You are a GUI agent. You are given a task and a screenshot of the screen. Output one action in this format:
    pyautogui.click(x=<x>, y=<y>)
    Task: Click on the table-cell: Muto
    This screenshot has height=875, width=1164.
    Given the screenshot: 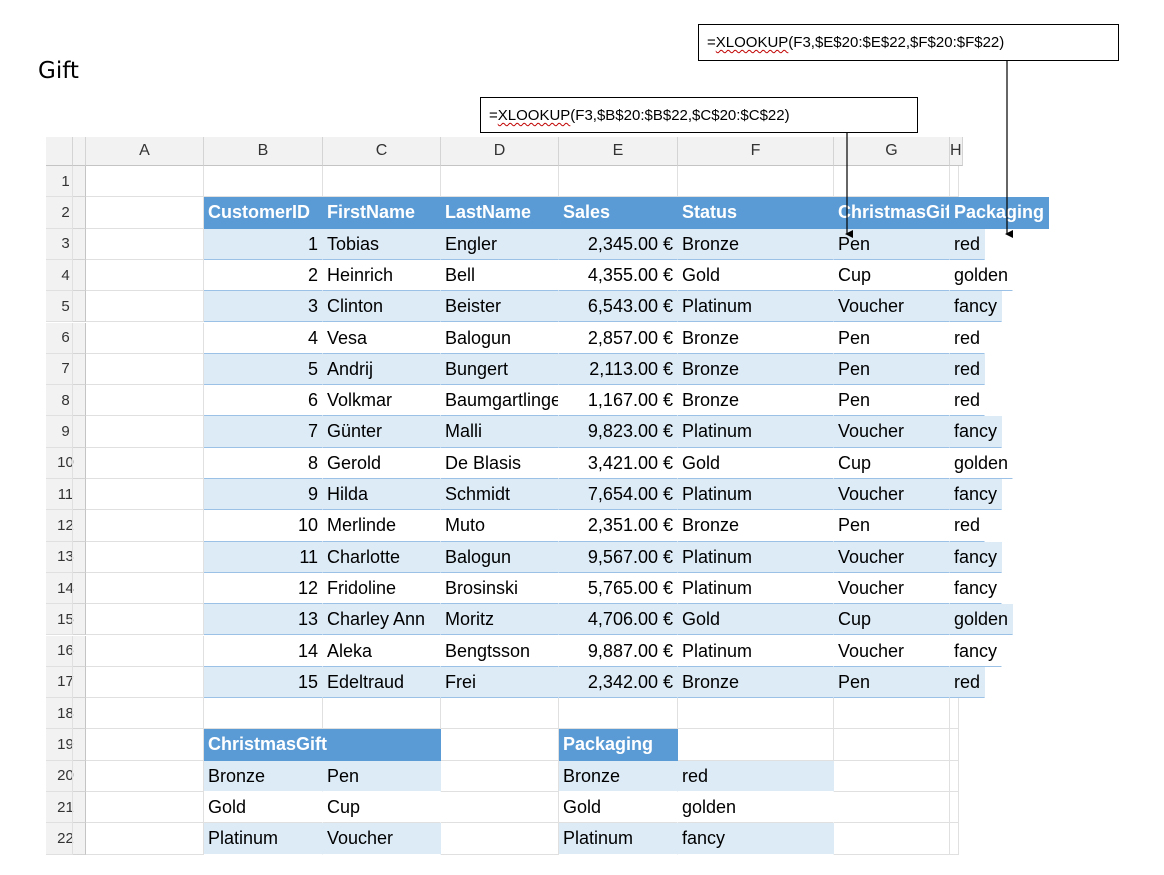 What is the action you would take?
    pyautogui.click(x=500, y=526)
    